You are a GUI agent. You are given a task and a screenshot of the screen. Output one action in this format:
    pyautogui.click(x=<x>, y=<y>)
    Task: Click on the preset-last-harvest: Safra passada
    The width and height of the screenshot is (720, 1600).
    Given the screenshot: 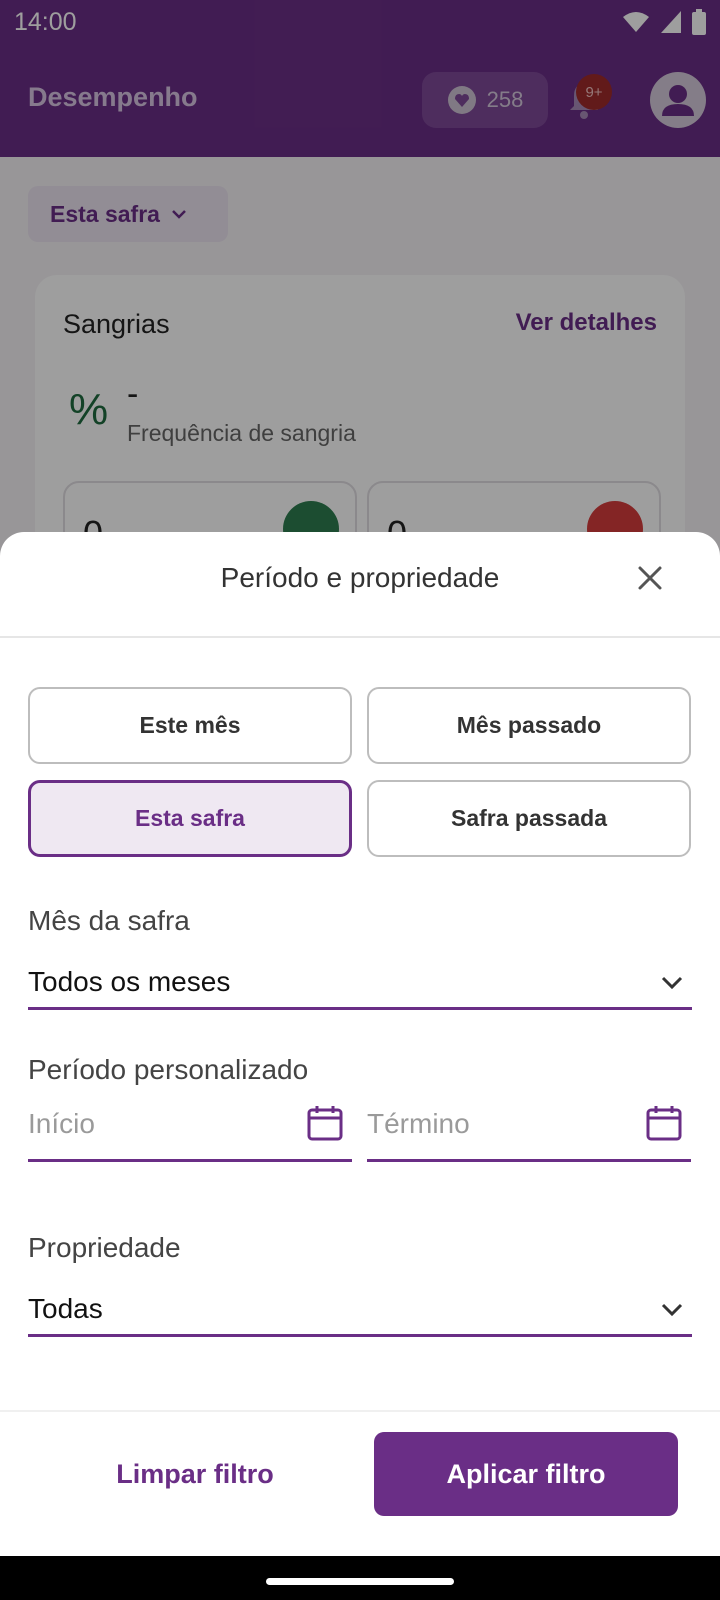 What is the action you would take?
    pyautogui.click(x=529, y=818)
    